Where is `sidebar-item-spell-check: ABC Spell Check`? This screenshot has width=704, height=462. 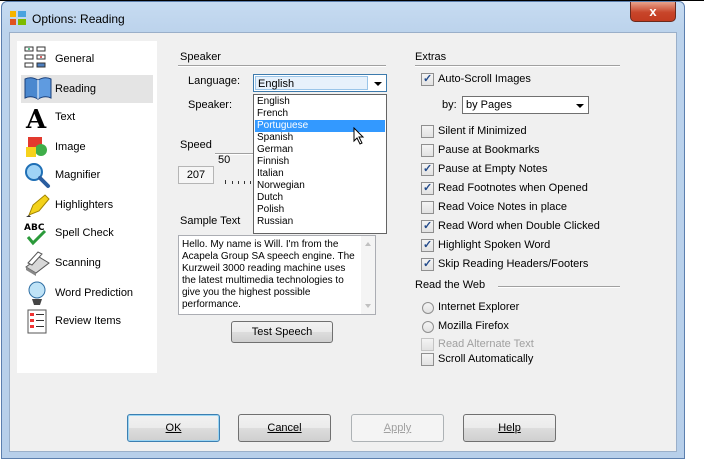 sidebar-item-spell-check: ABC Spell Check is located at coordinates (87, 233).